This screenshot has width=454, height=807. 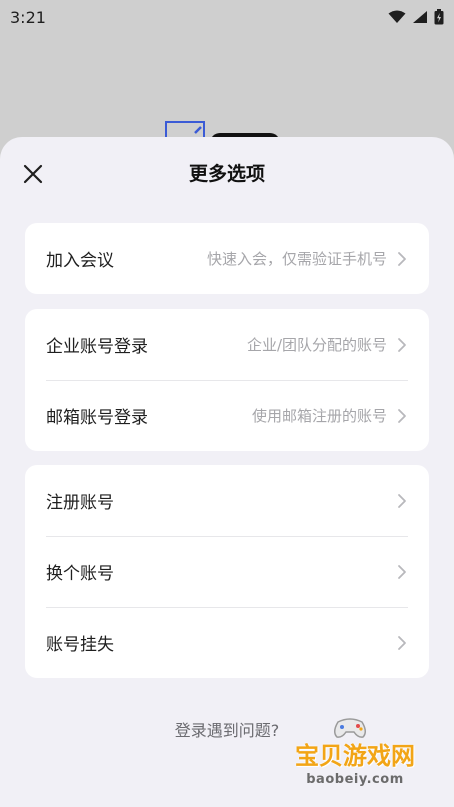 I want to click on status-icons, so click(x=416, y=17).